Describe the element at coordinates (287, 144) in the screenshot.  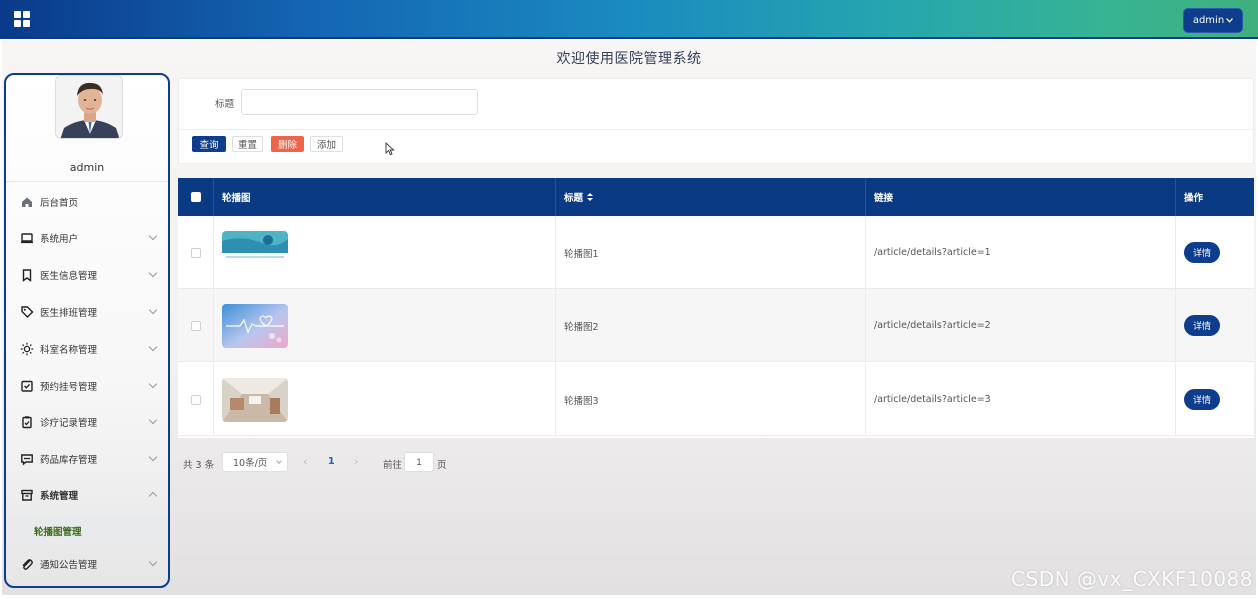
I see `delete-button: 删除` at that location.